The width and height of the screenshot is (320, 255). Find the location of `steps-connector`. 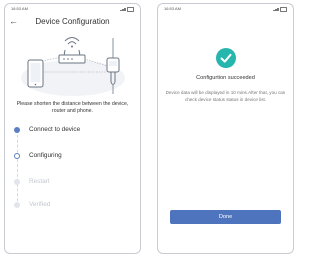

steps-connector is located at coordinates (17, 168).